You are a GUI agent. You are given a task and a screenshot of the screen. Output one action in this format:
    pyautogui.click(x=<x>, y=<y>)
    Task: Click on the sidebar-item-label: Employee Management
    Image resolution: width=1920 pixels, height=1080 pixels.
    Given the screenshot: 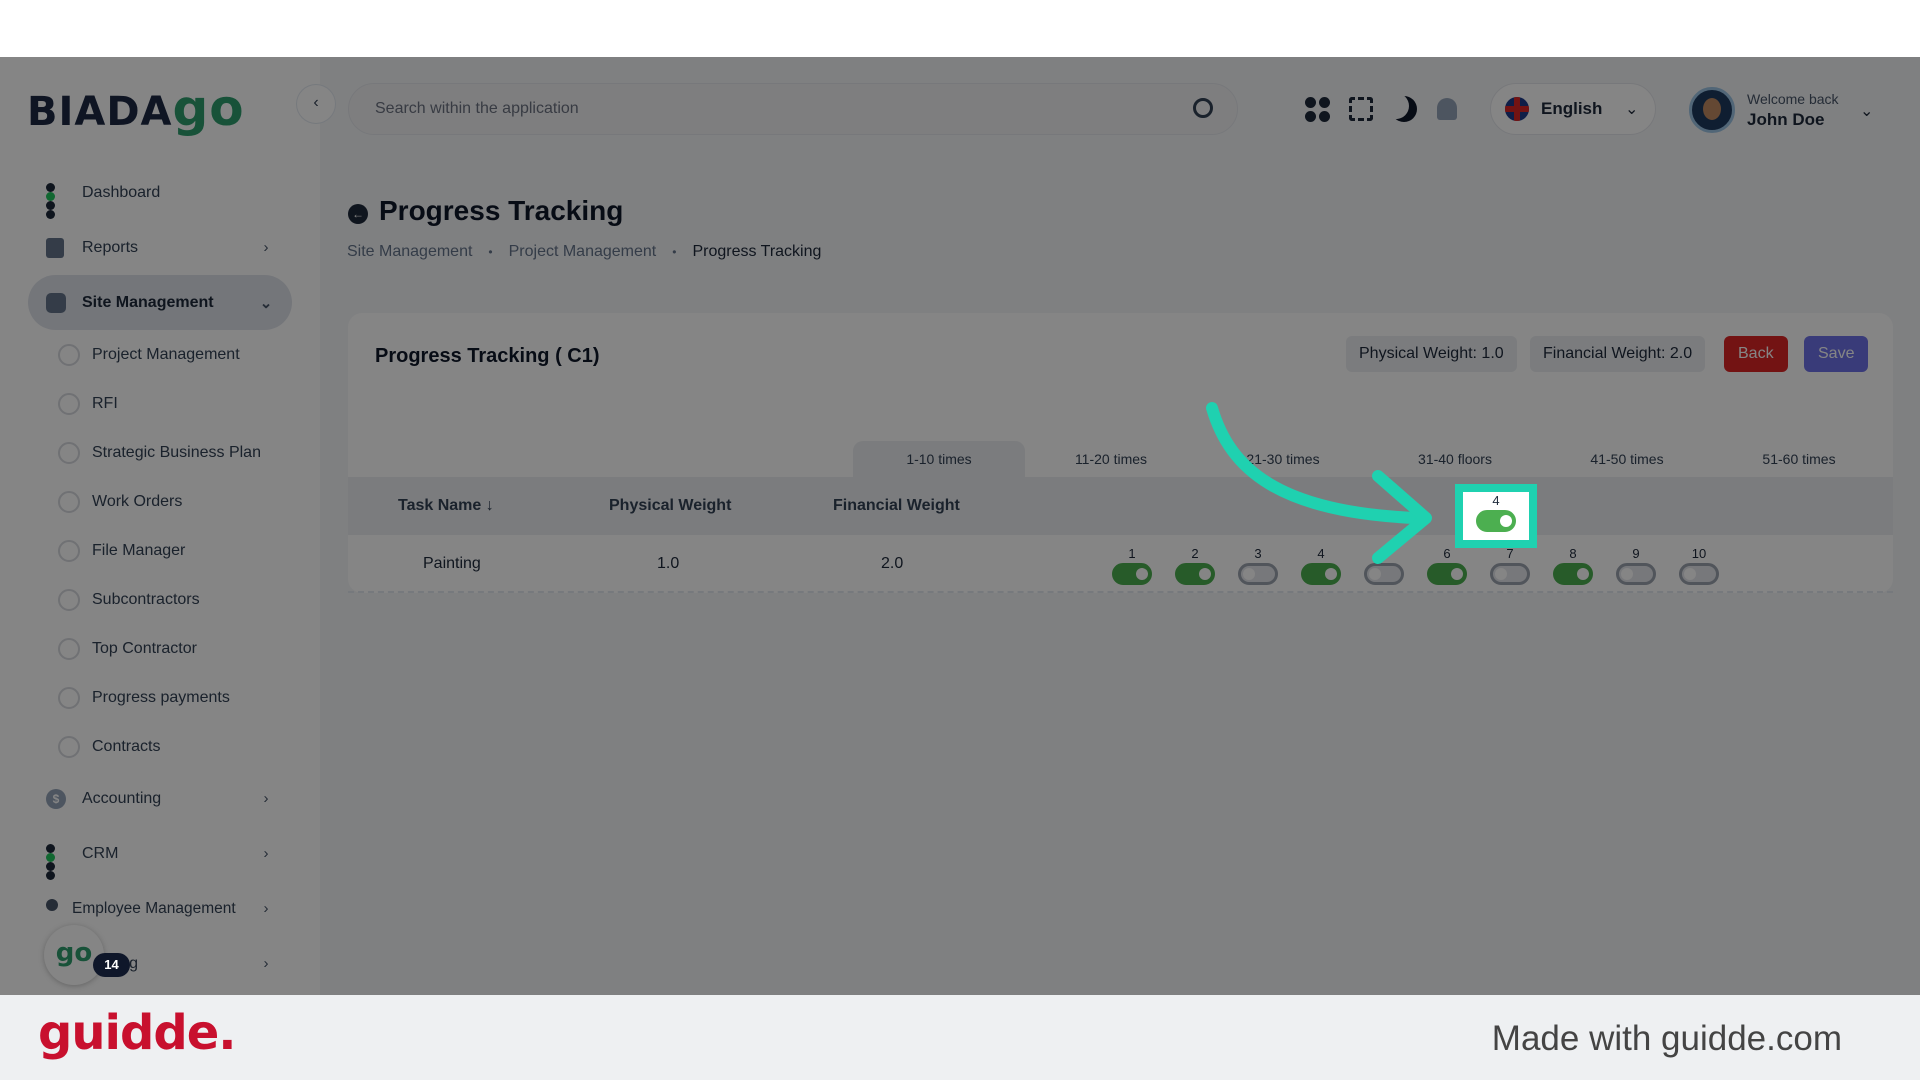 What is the action you would take?
    pyautogui.click(x=154, y=908)
    